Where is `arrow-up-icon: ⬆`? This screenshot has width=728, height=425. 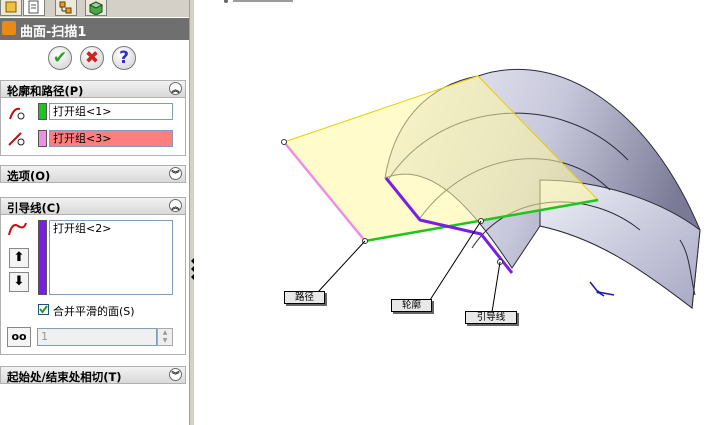 arrow-up-icon: ⬆ is located at coordinates (19, 257).